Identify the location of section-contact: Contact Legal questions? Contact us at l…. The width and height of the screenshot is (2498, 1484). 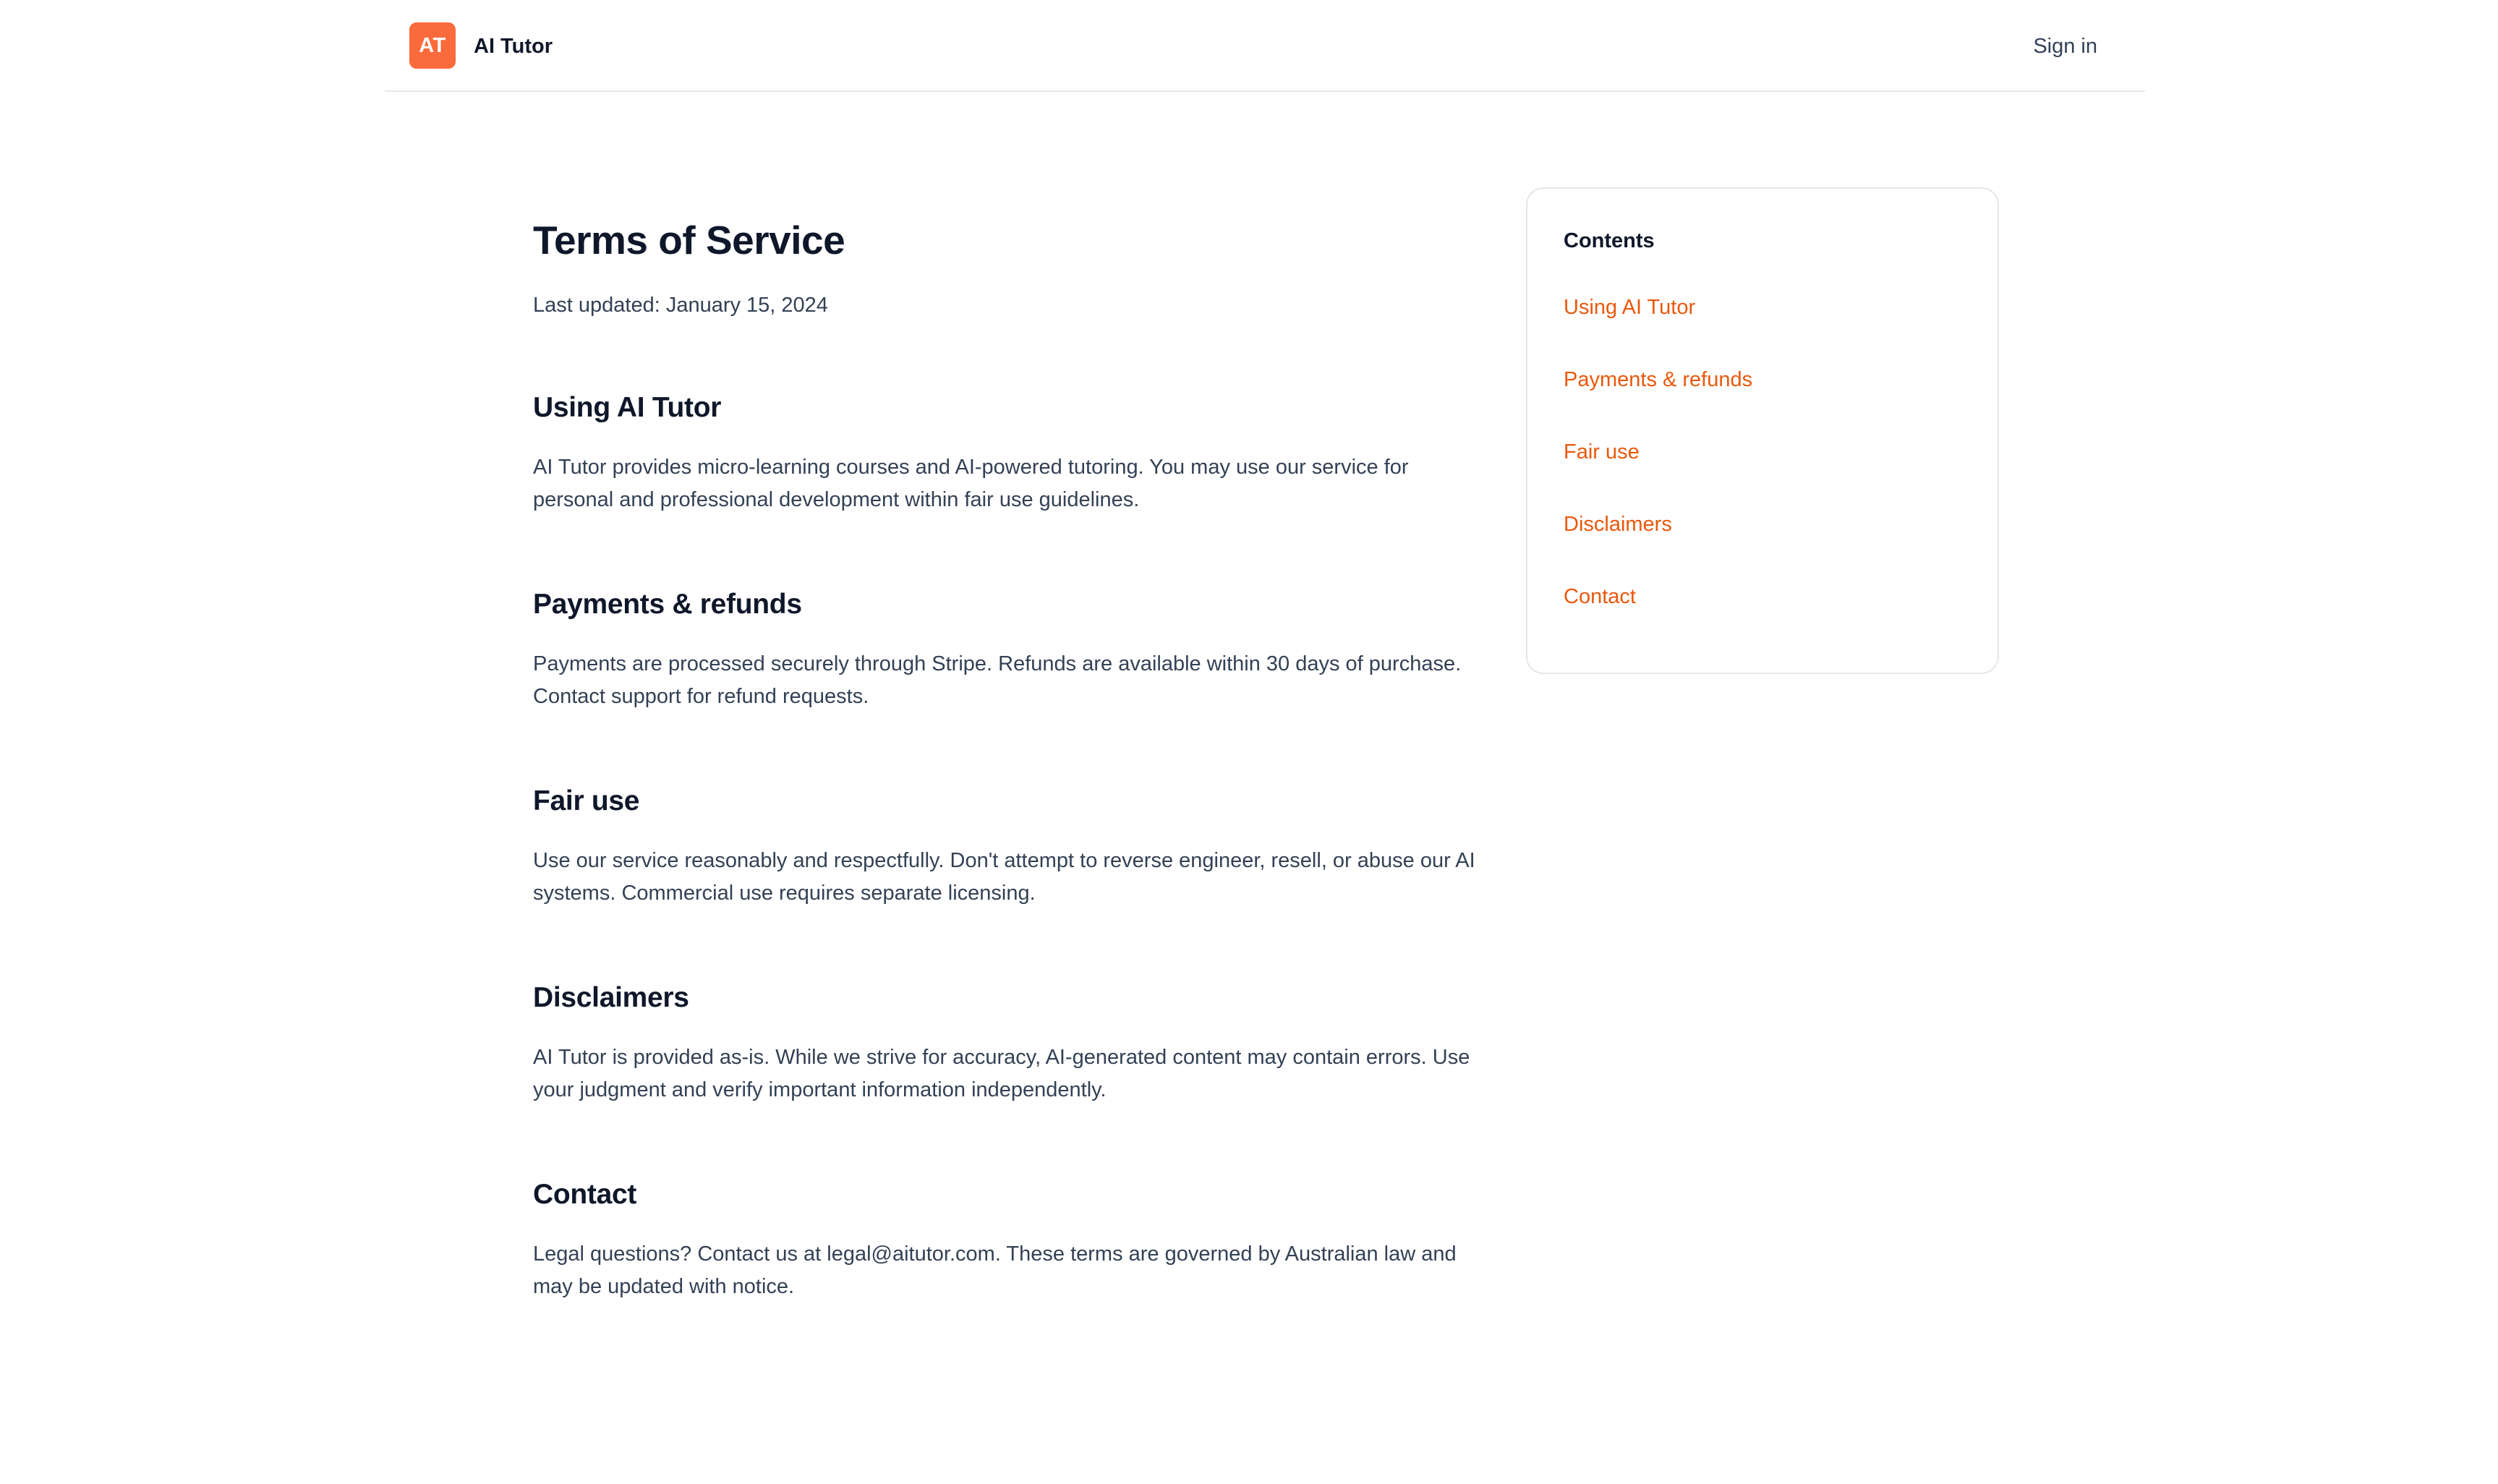
(1007, 1239).